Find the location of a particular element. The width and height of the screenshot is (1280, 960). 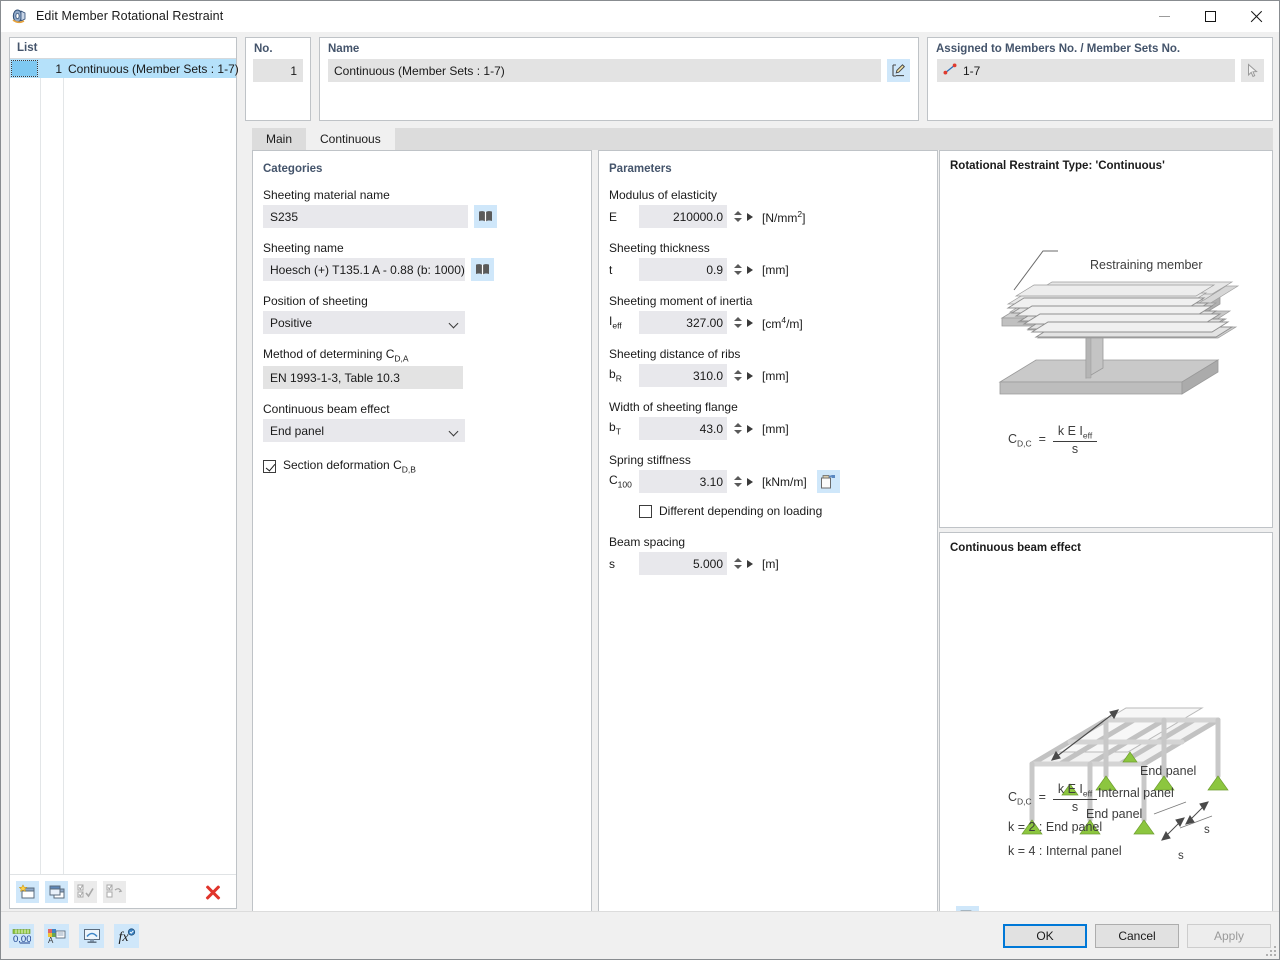

assigned-value: 1-7 is located at coordinates (972, 70).